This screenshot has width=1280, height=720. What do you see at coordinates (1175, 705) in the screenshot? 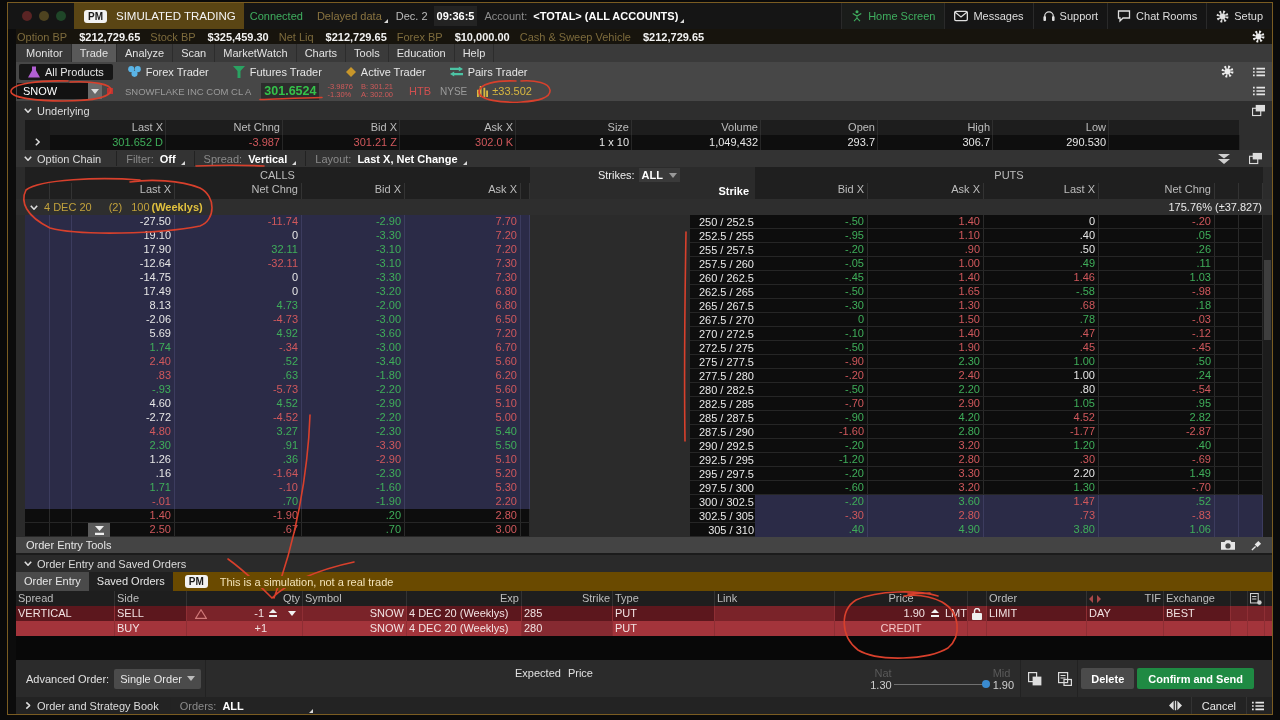
I see `split-arrows-icon` at bounding box center [1175, 705].